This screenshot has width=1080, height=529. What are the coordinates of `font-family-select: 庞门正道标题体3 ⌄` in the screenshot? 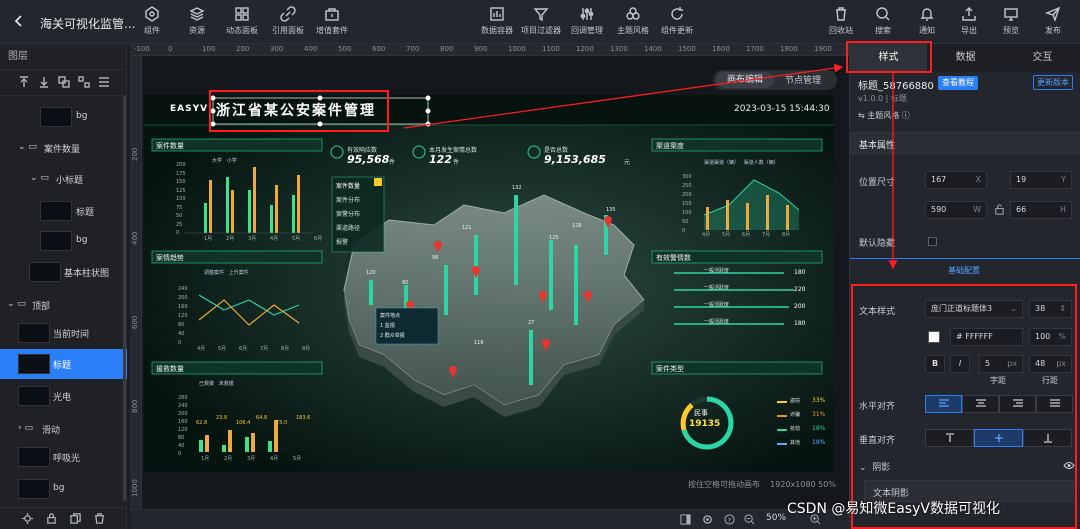 It's located at (974, 309).